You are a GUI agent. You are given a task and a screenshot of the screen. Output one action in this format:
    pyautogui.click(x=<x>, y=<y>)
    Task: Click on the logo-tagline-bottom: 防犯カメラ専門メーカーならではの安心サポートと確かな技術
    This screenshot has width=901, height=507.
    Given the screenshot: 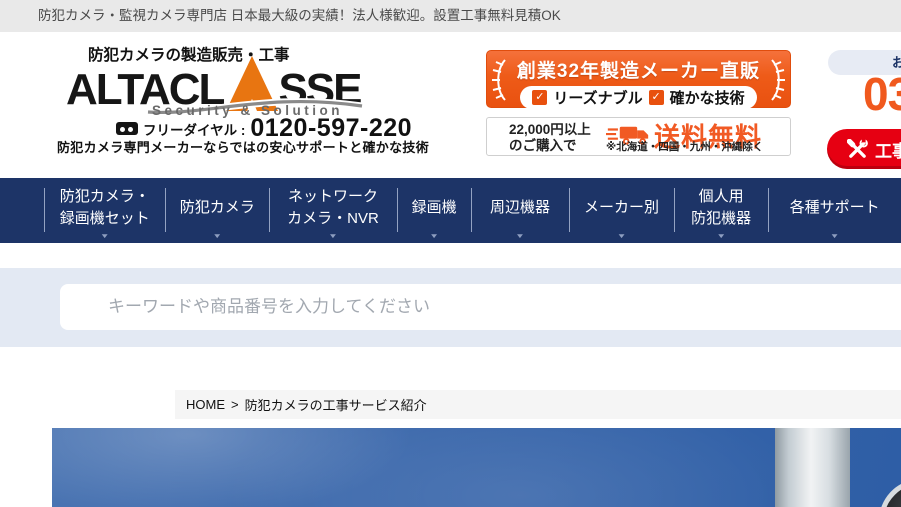 What is the action you would take?
    pyautogui.click(x=243, y=147)
    